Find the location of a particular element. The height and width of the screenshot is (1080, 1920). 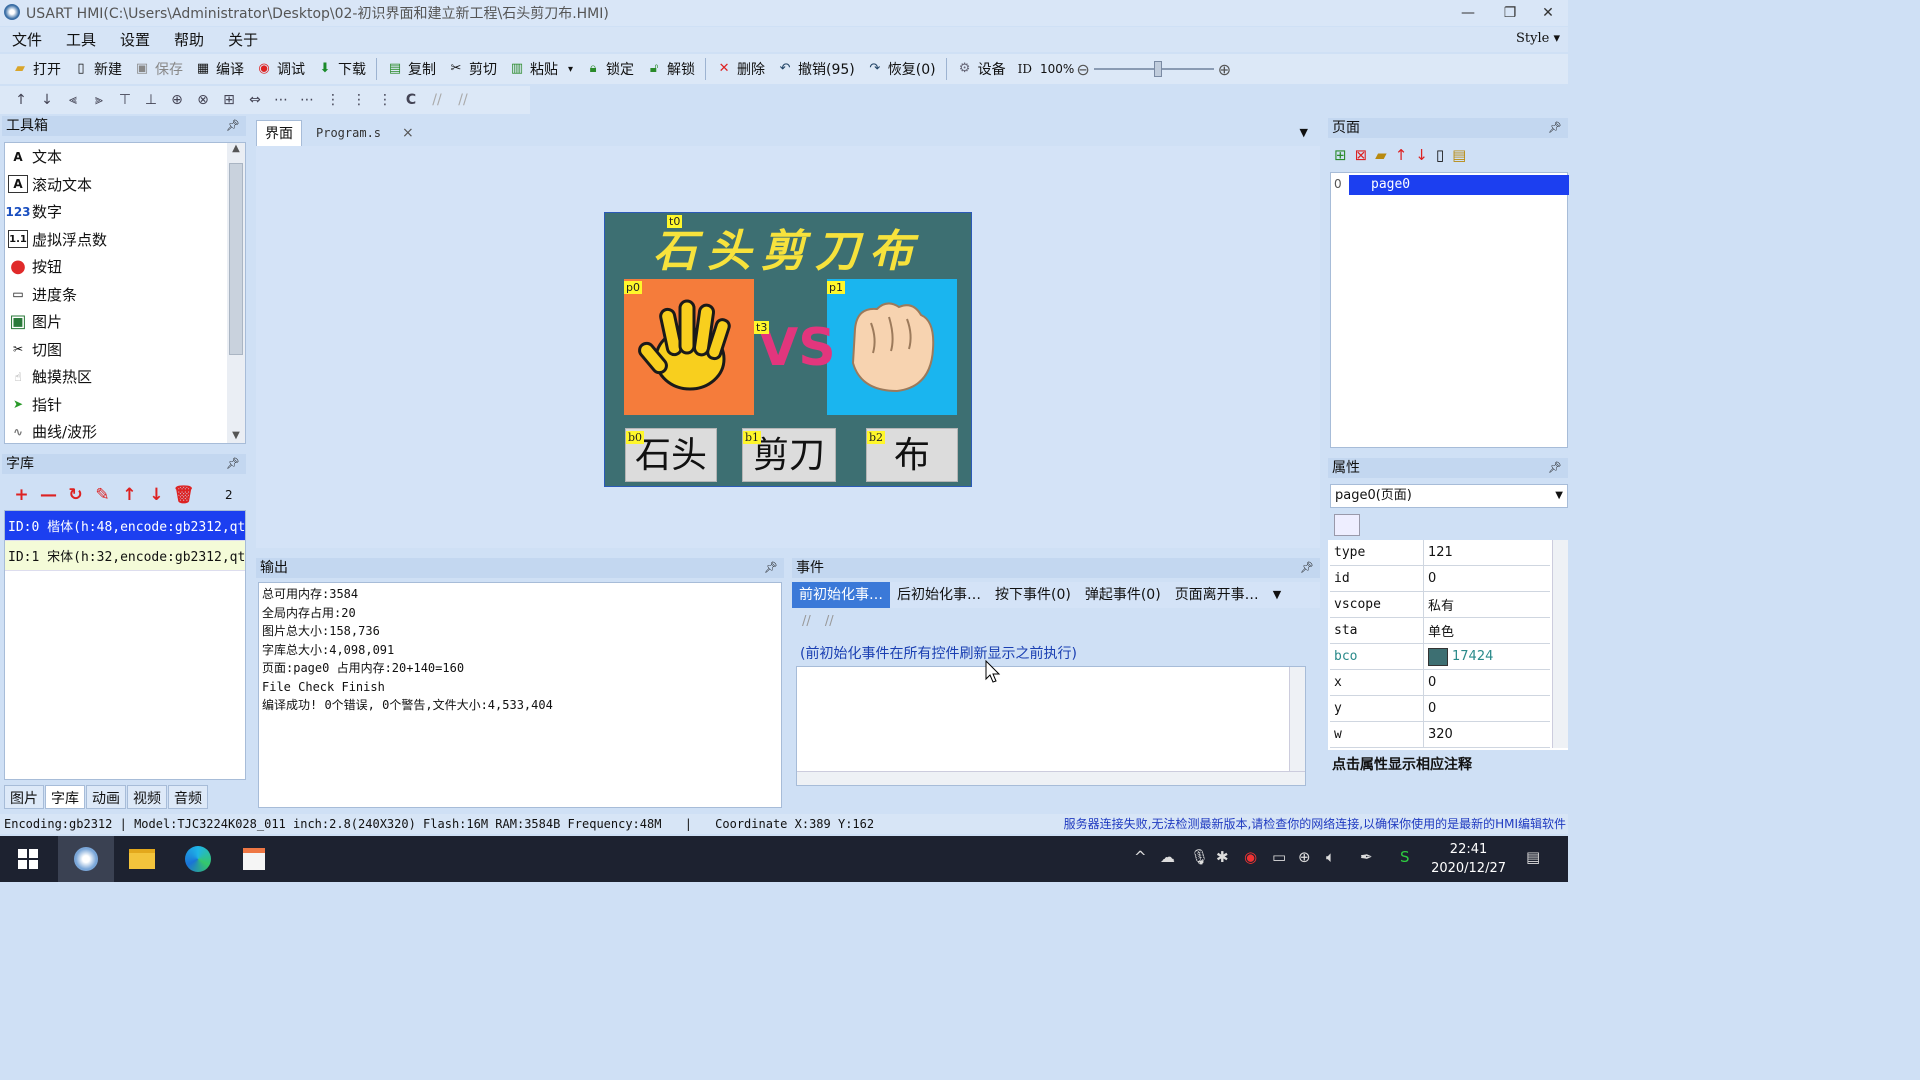

tool-crop: ✂ 切图 is located at coordinates (125, 350).